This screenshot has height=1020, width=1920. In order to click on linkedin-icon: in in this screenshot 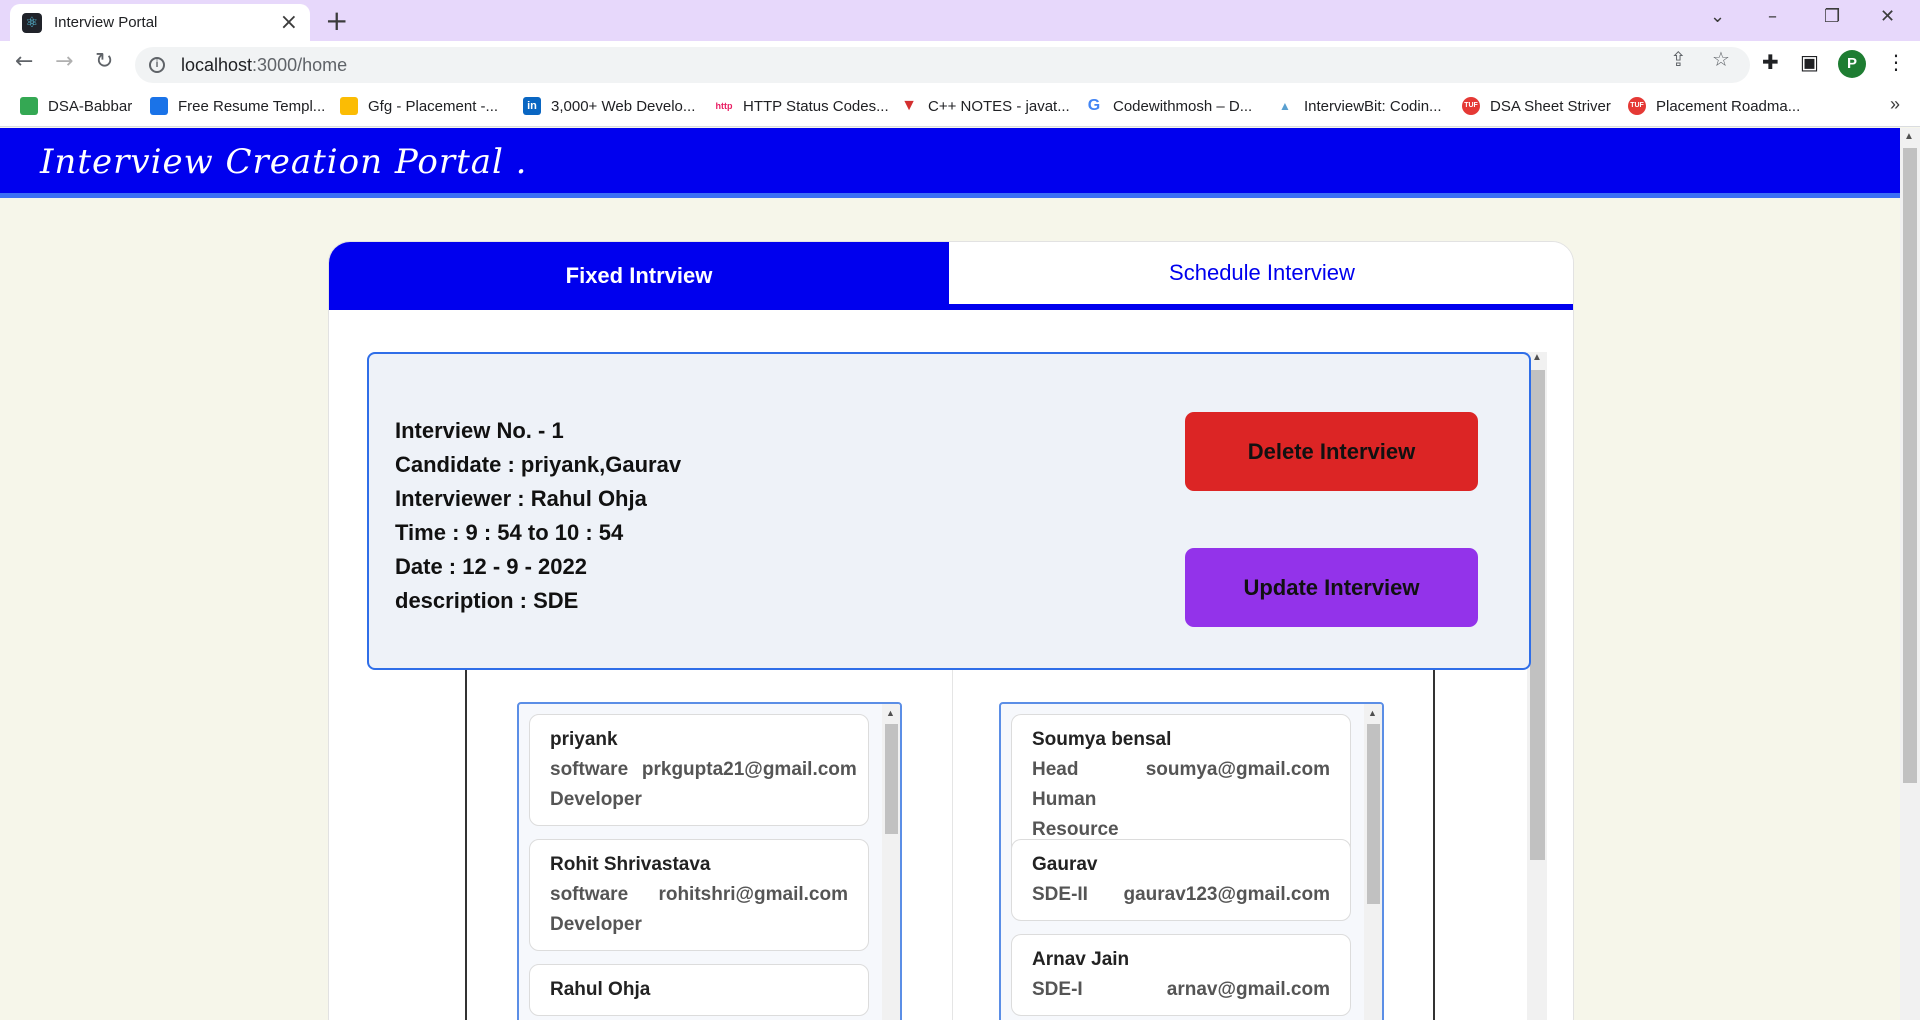, I will do `click(532, 106)`.